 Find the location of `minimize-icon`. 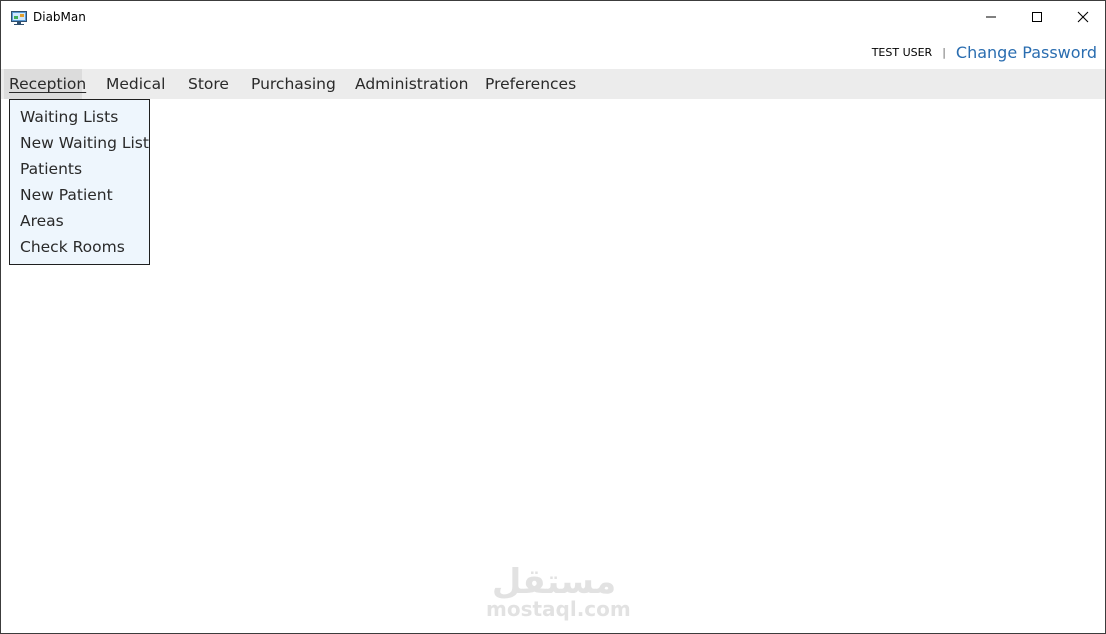

minimize-icon is located at coordinates (991, 17).